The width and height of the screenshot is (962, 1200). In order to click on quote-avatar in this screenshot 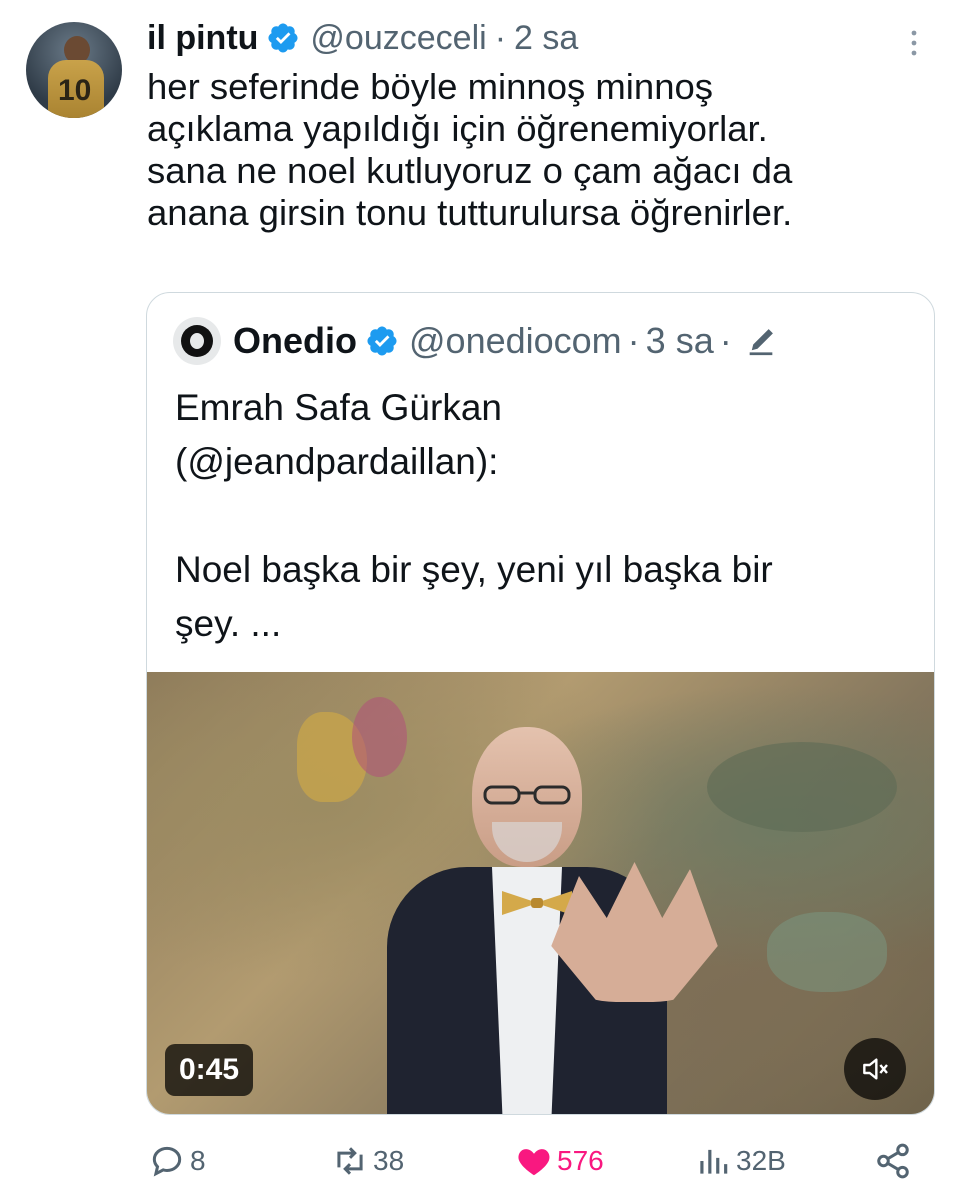, I will do `click(197, 341)`.